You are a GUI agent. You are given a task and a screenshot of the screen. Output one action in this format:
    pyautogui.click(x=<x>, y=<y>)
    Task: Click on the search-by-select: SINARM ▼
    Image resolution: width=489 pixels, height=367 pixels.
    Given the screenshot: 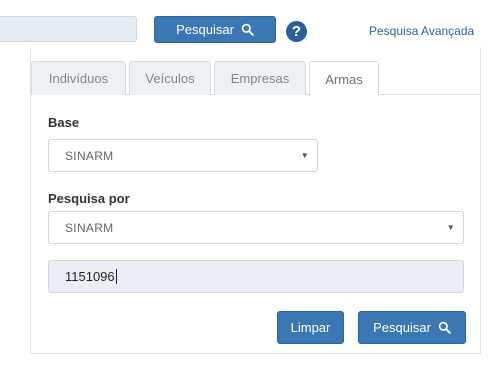 What is the action you would take?
    pyautogui.click(x=256, y=227)
    